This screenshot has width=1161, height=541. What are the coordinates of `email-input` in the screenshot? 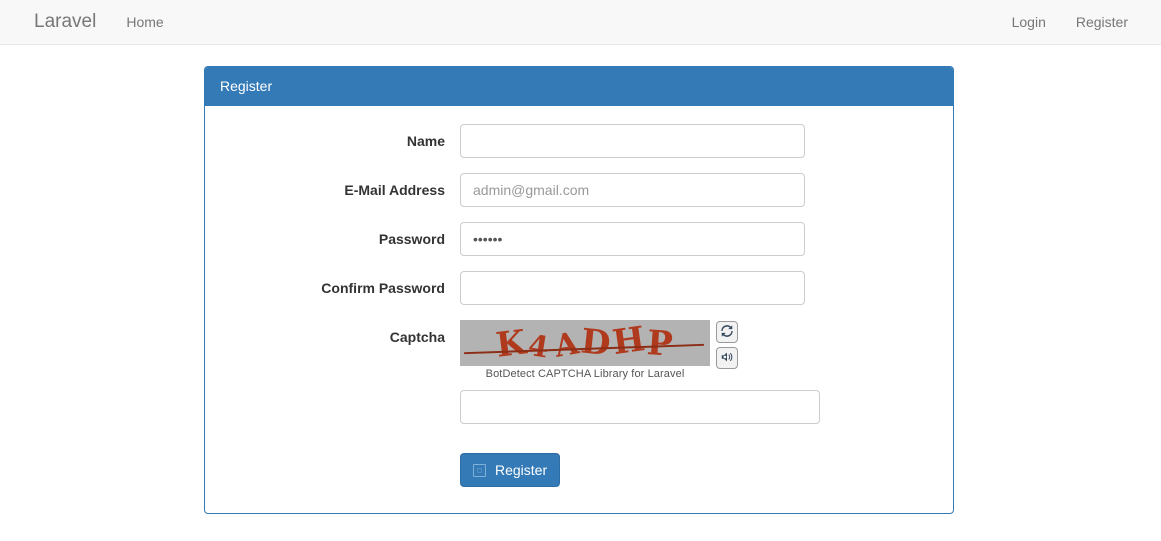 It's located at (632, 190).